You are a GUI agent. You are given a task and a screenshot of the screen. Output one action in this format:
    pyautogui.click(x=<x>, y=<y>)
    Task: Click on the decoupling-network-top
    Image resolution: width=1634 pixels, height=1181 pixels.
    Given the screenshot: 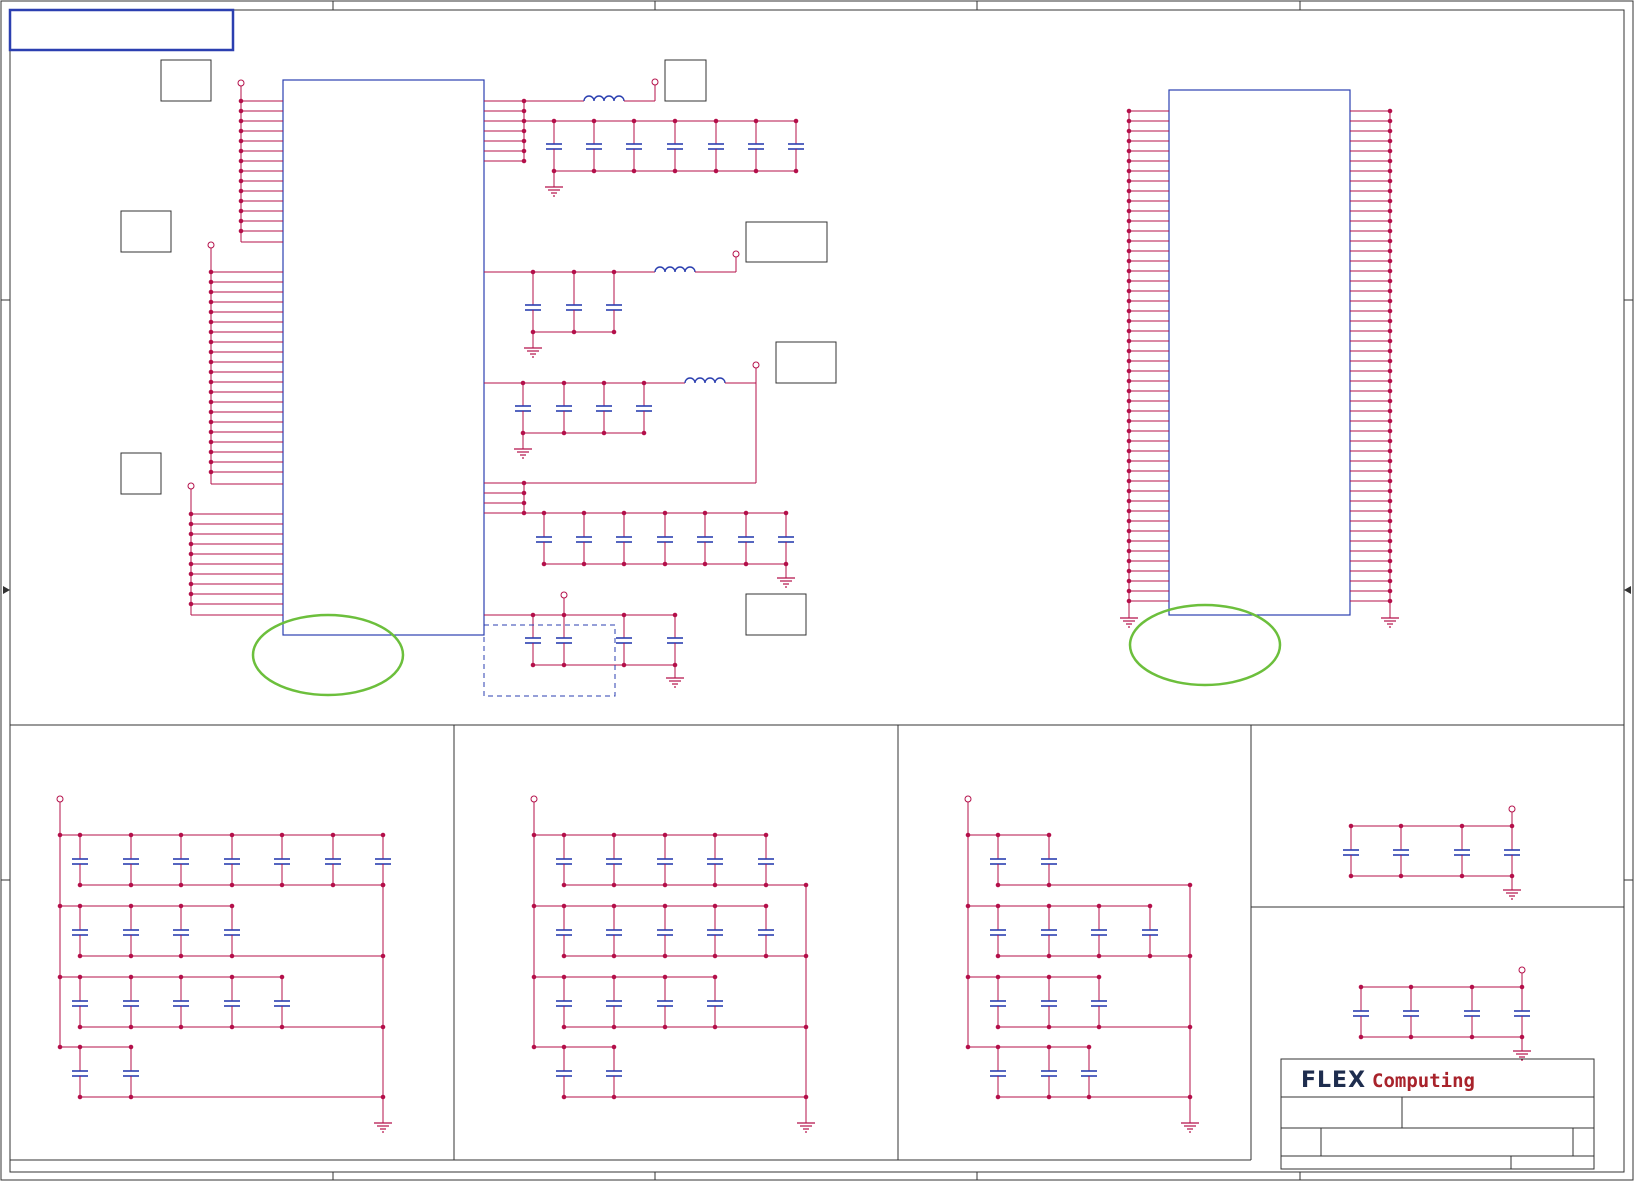 What is the action you would take?
    pyautogui.click(x=644, y=383)
    